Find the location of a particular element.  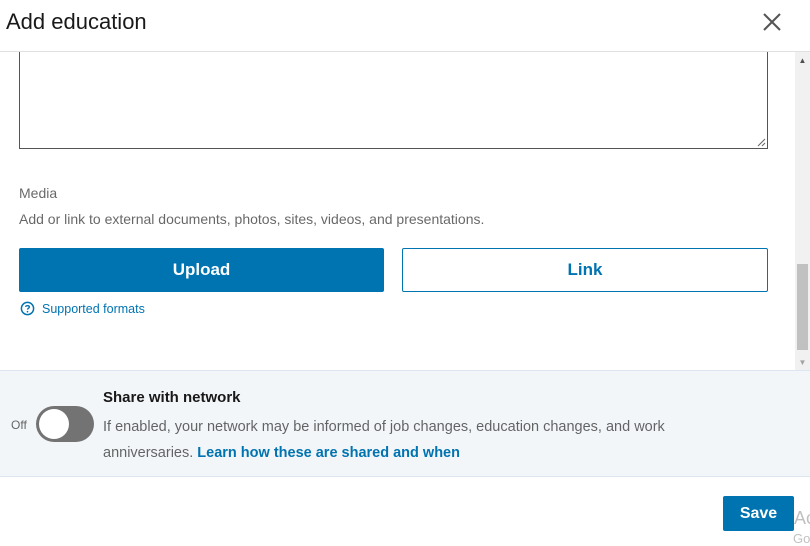

close-icon is located at coordinates (772, 22).